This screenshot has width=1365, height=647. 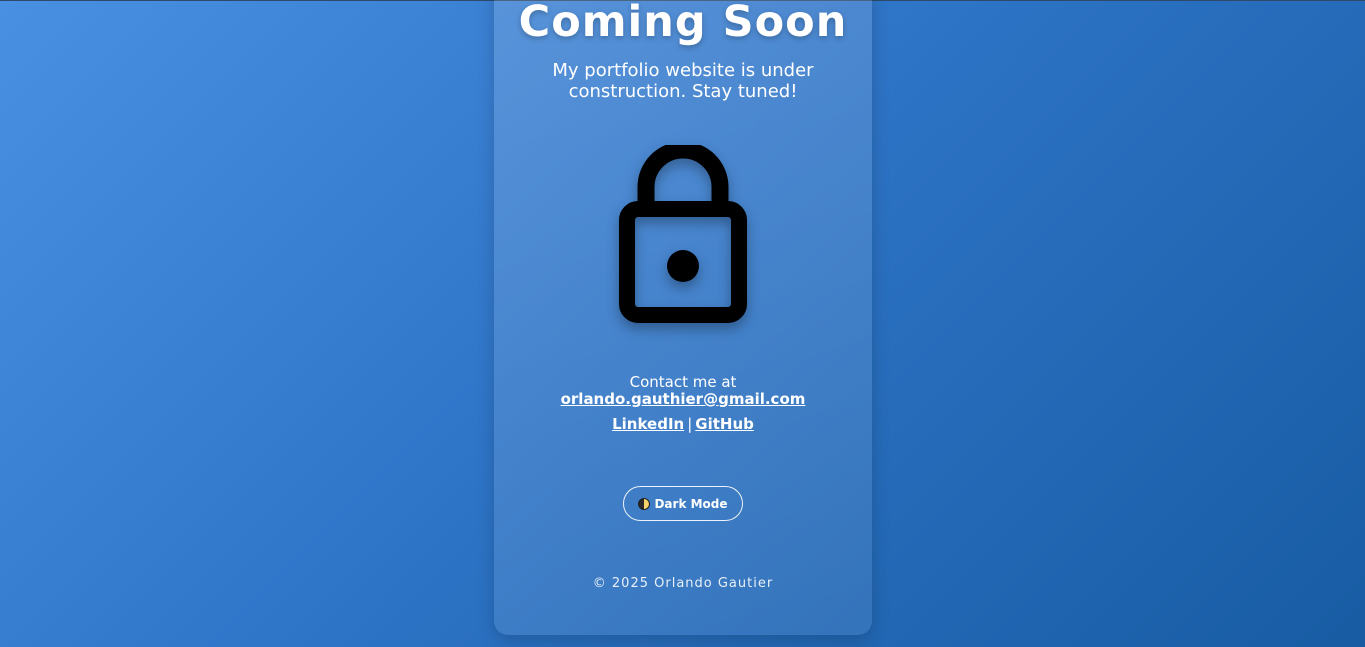 What do you see at coordinates (691, 503) in the screenshot?
I see `dark-mode-label: Dark Mode` at bounding box center [691, 503].